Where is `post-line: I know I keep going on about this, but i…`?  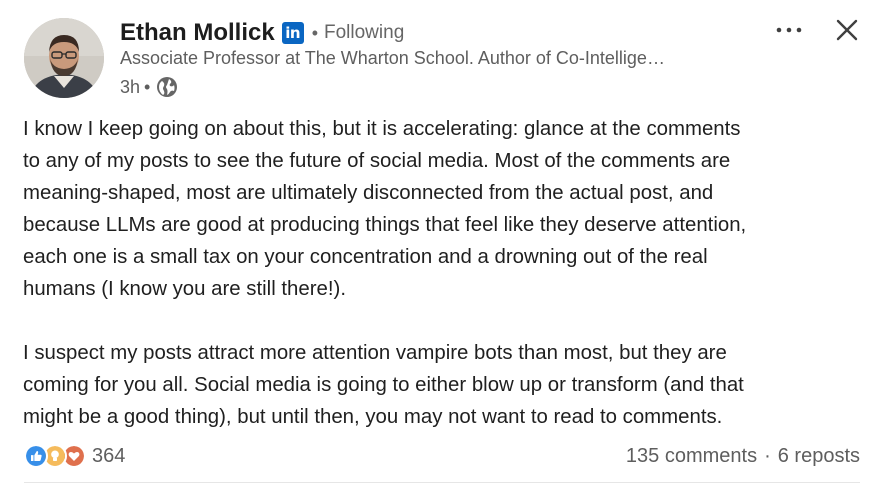 post-line: I know I keep going on about this, but i… is located at coordinates (382, 129).